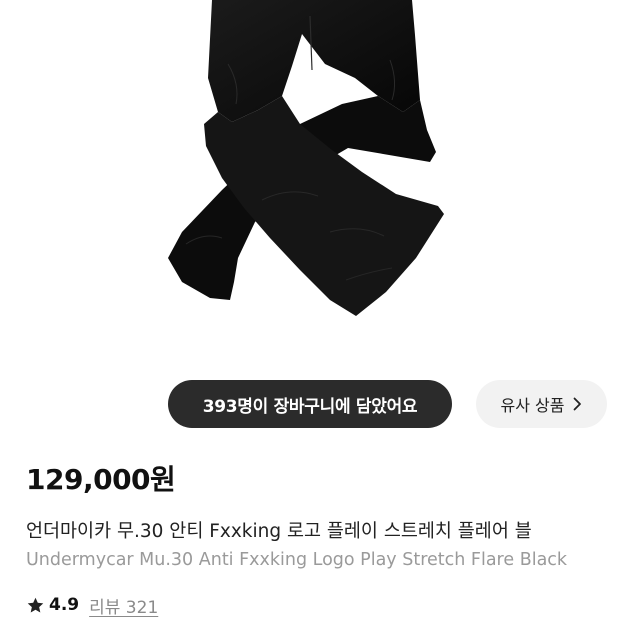 The height and width of the screenshot is (620, 620). I want to click on rating-value: 4.9, so click(64, 605).